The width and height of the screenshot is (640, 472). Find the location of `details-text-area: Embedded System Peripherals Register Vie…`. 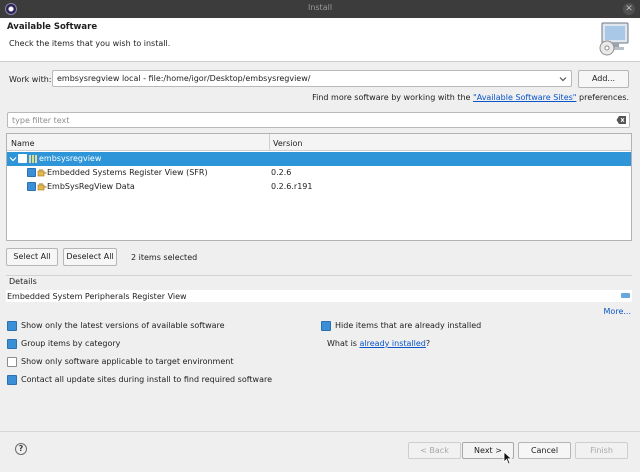

details-text-area: Embedded System Peripherals Register Vie… is located at coordinates (319, 296).